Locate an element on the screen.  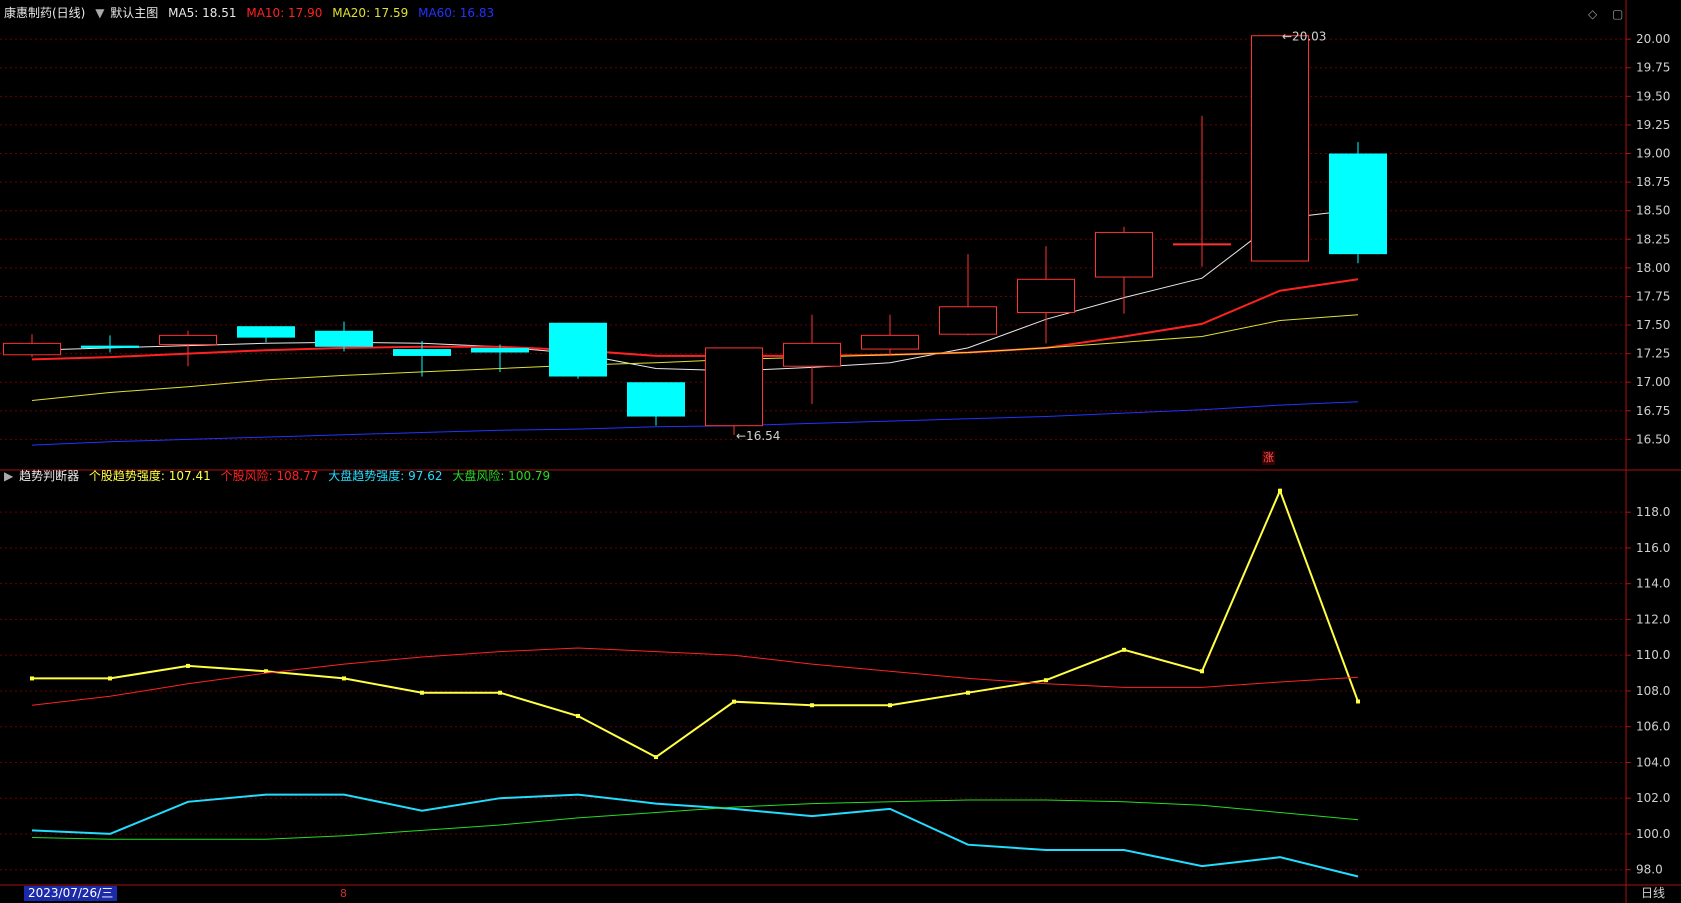
price-tick-label: 17.00 is located at coordinates (1653, 382).